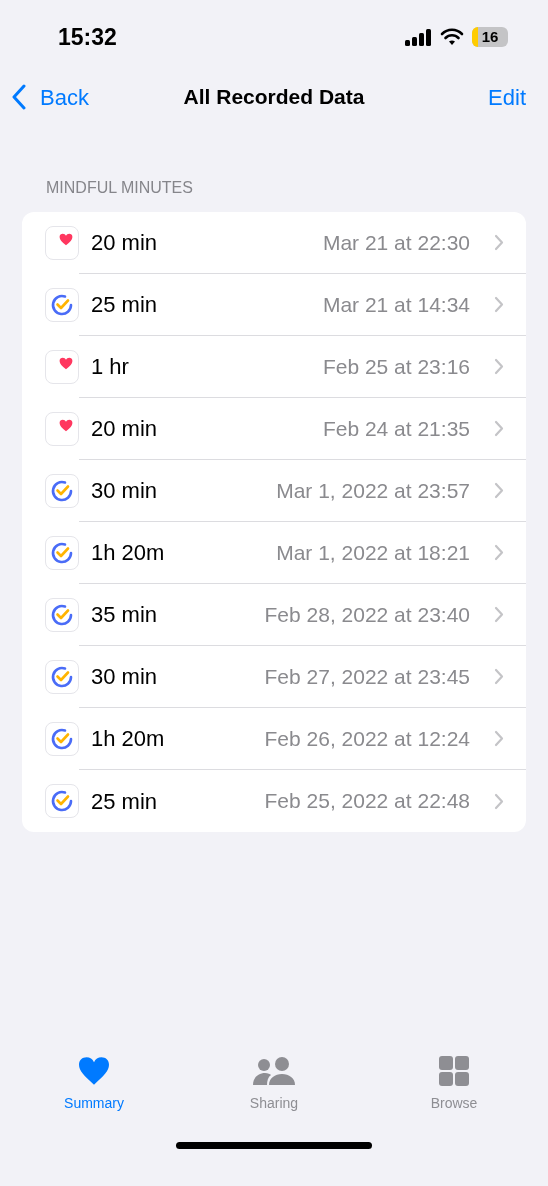  I want to click on grid-icon, so click(454, 1071).